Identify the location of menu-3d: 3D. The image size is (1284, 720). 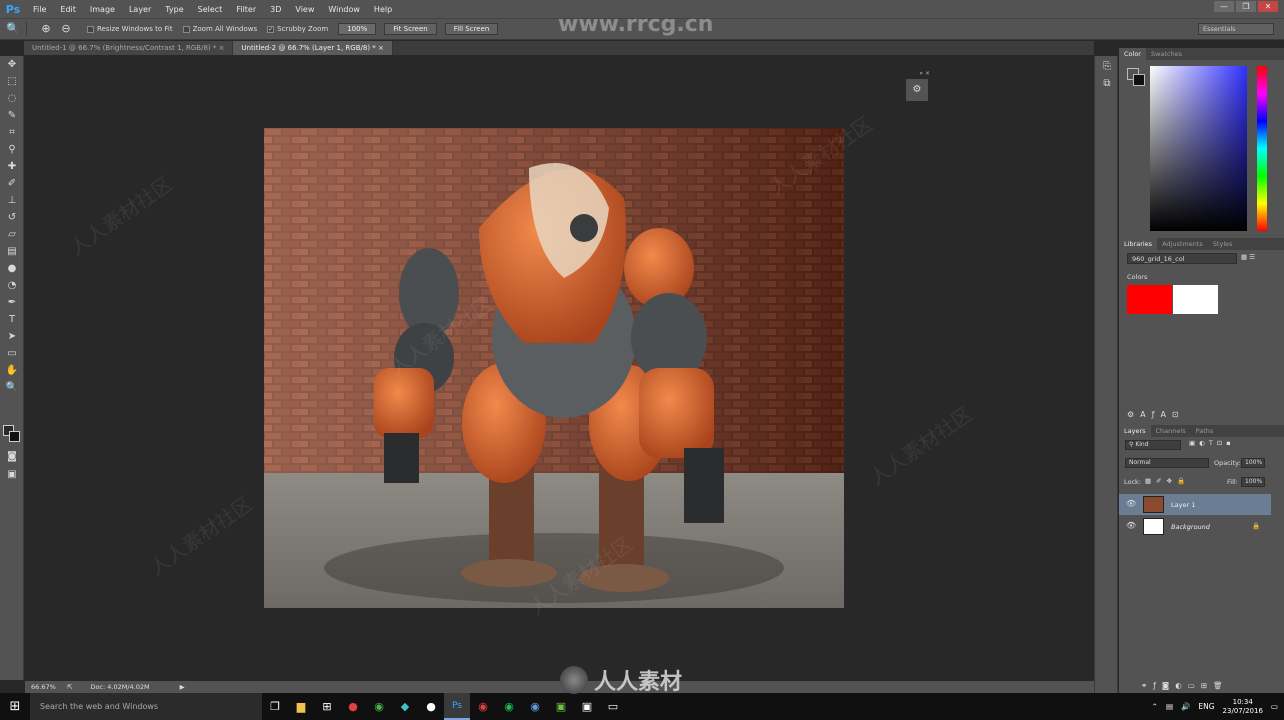
(275, 9).